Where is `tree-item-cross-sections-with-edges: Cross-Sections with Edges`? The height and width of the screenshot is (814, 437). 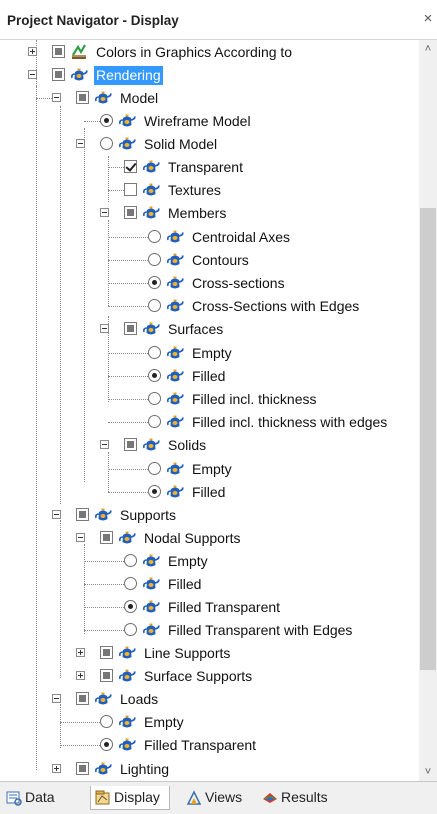
tree-item-cross-sections-with-edges: Cross-Sections with Edges is located at coordinates (209, 306).